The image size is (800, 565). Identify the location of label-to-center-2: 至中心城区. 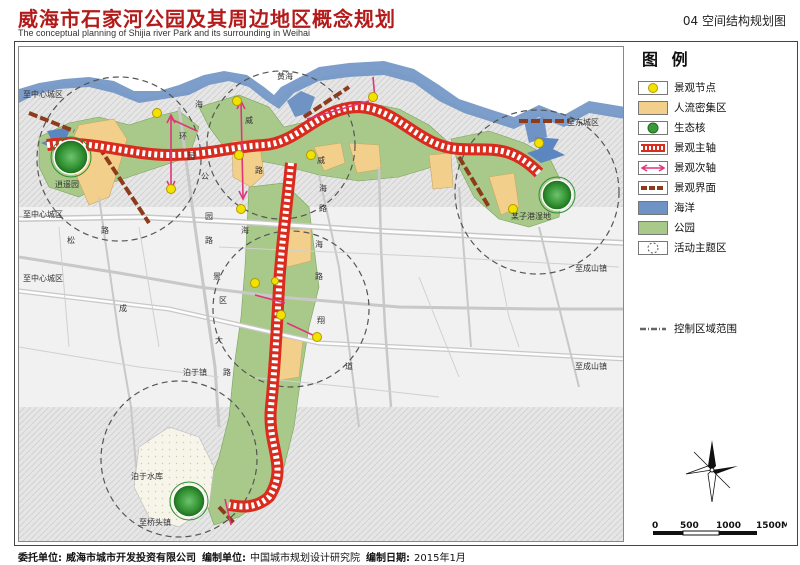
(43, 214).